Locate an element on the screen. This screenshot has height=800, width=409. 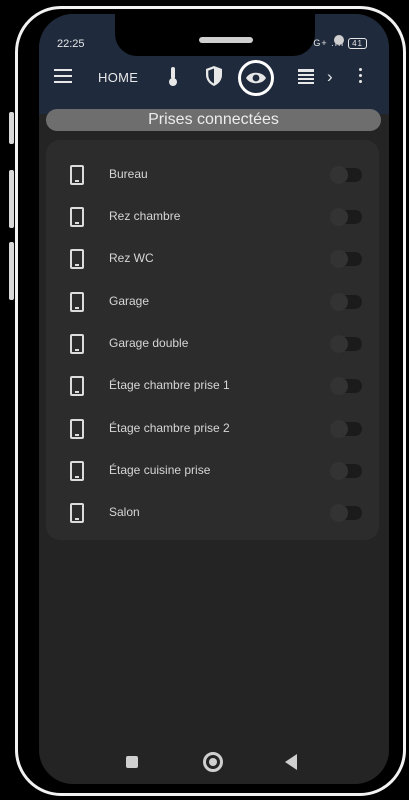
device-label: Garage double is located at coordinates (149, 343).